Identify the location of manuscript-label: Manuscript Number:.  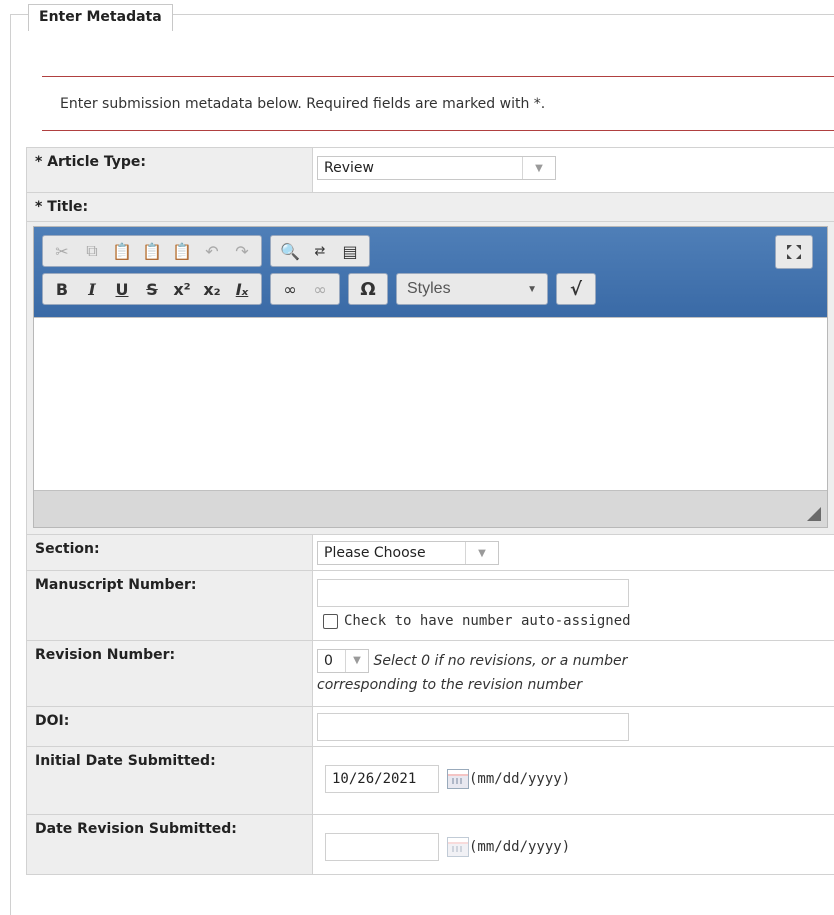
(170, 606).